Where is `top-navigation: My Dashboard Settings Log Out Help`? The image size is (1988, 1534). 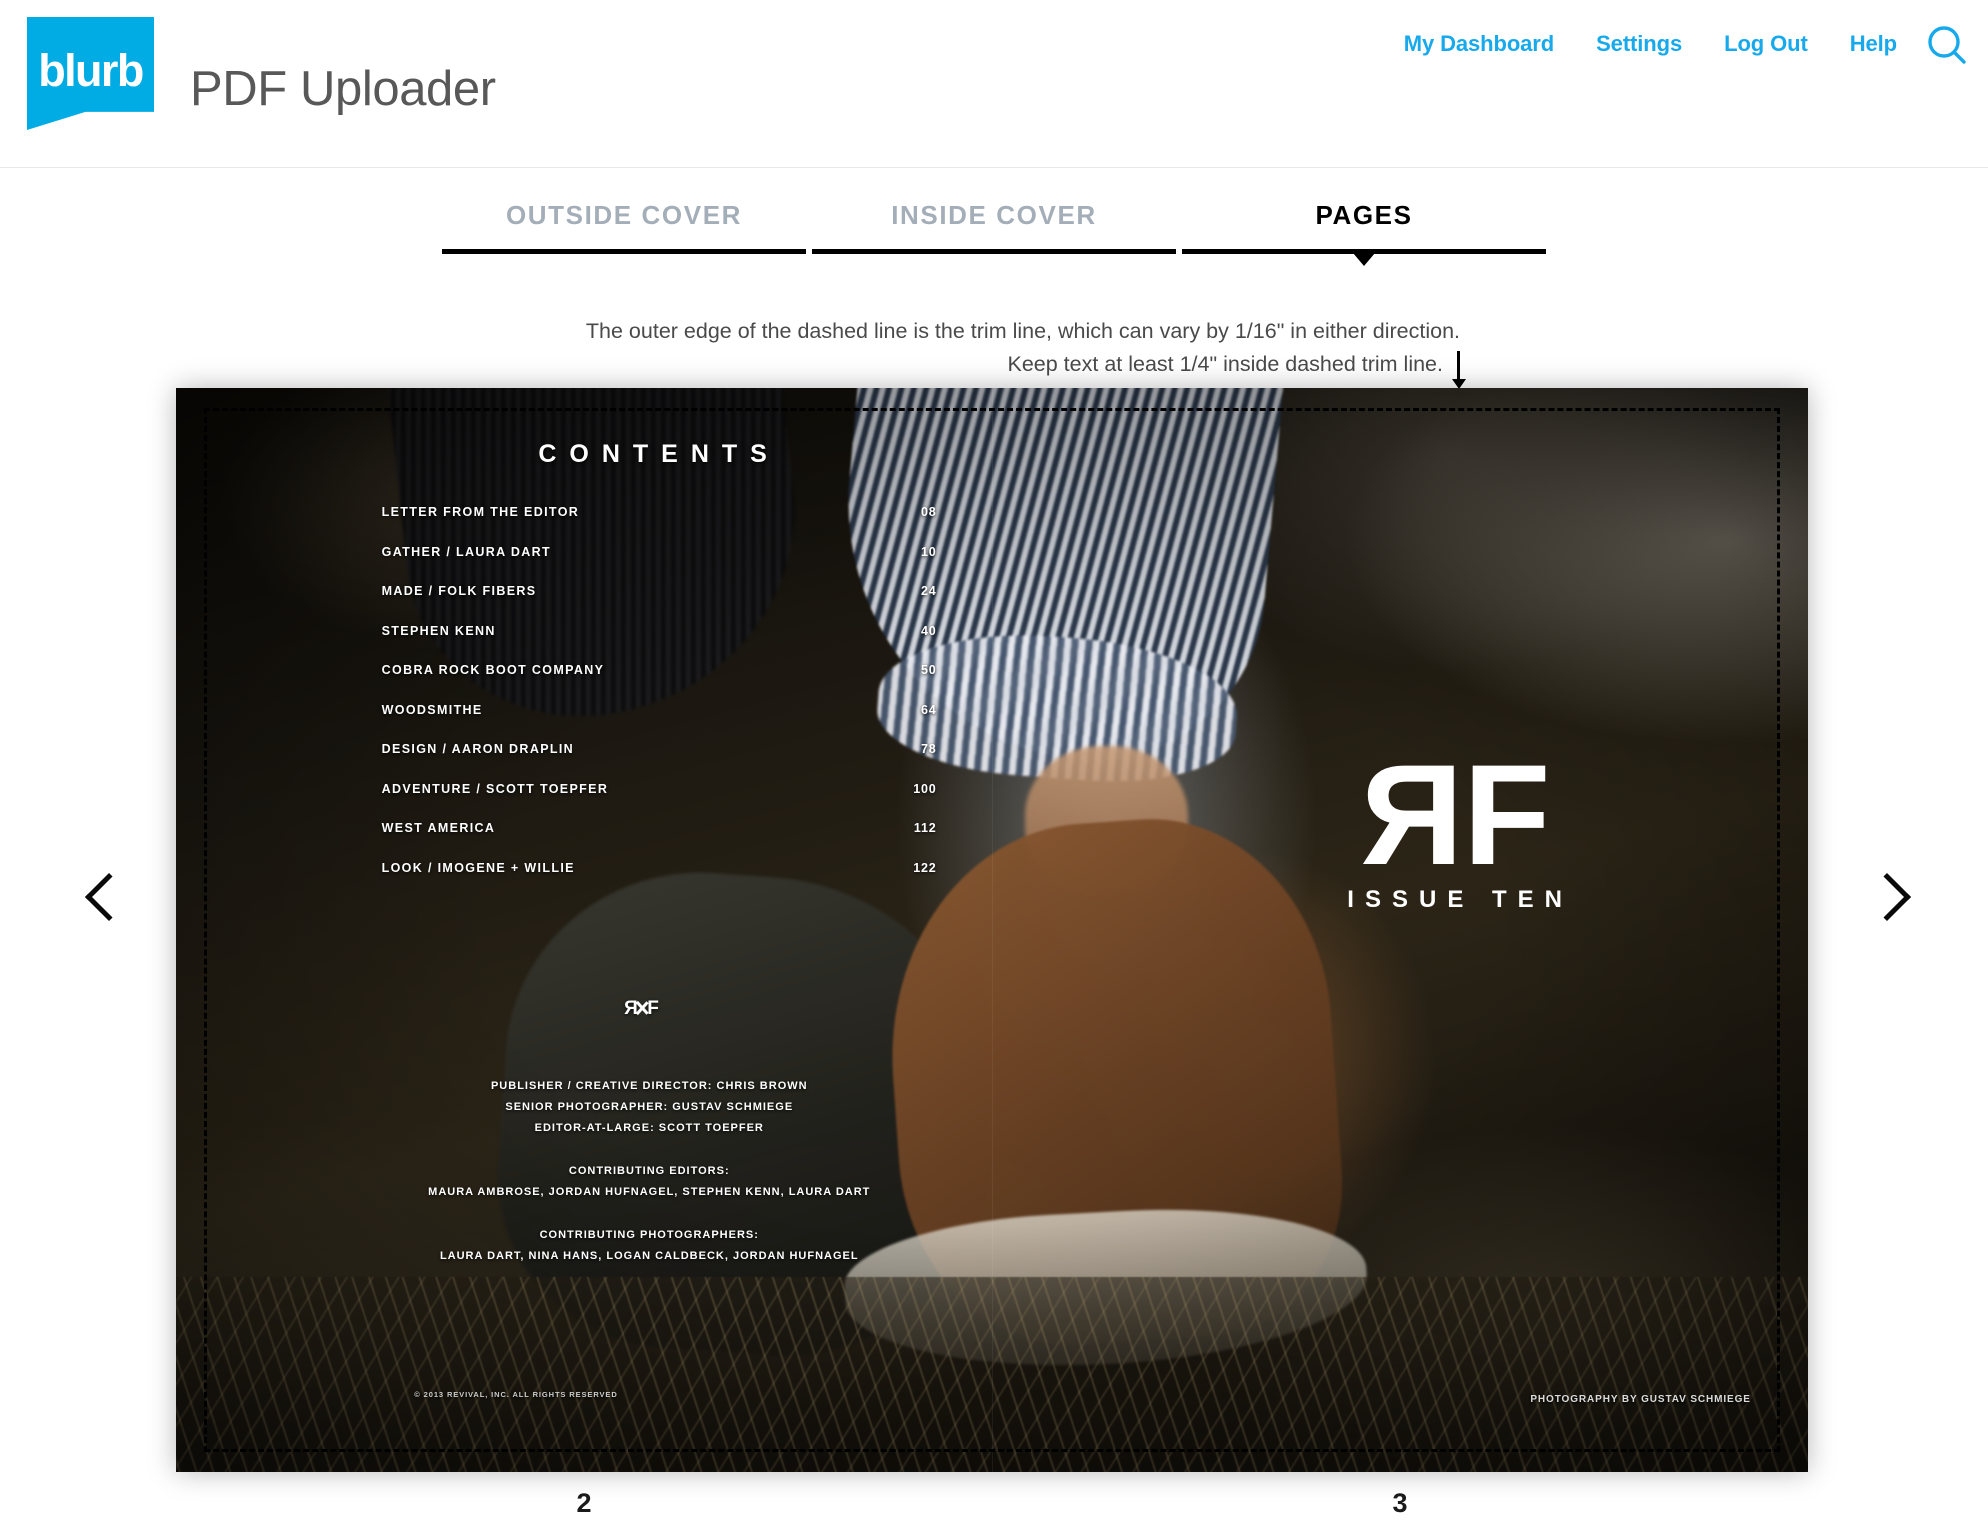
top-navigation: My Dashboard Settings Log Out Help is located at coordinates (1685, 44).